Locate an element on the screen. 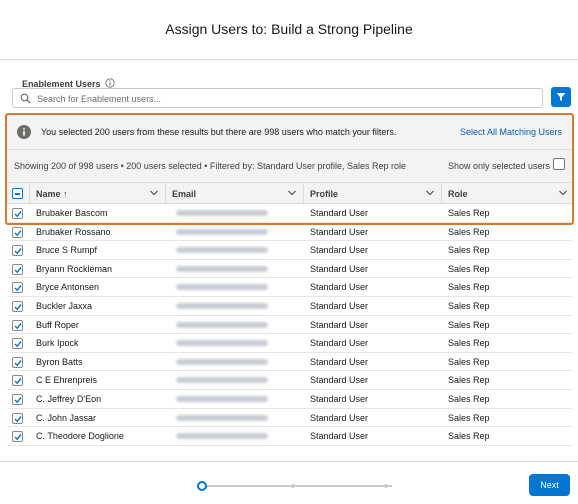 The image size is (578, 504). filter-button is located at coordinates (561, 97).